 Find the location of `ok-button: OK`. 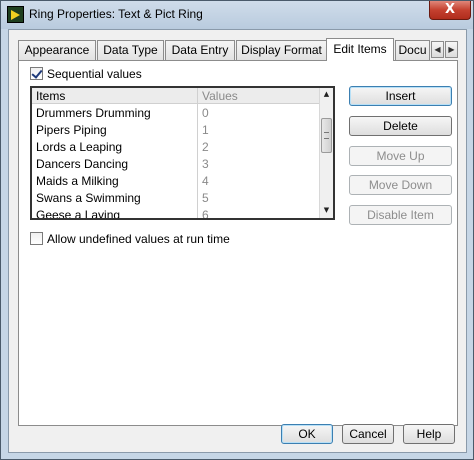

ok-button: OK is located at coordinates (307, 434).